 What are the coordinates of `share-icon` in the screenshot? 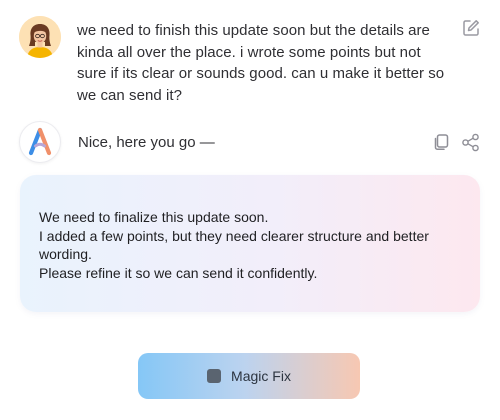 It's located at (470, 142).